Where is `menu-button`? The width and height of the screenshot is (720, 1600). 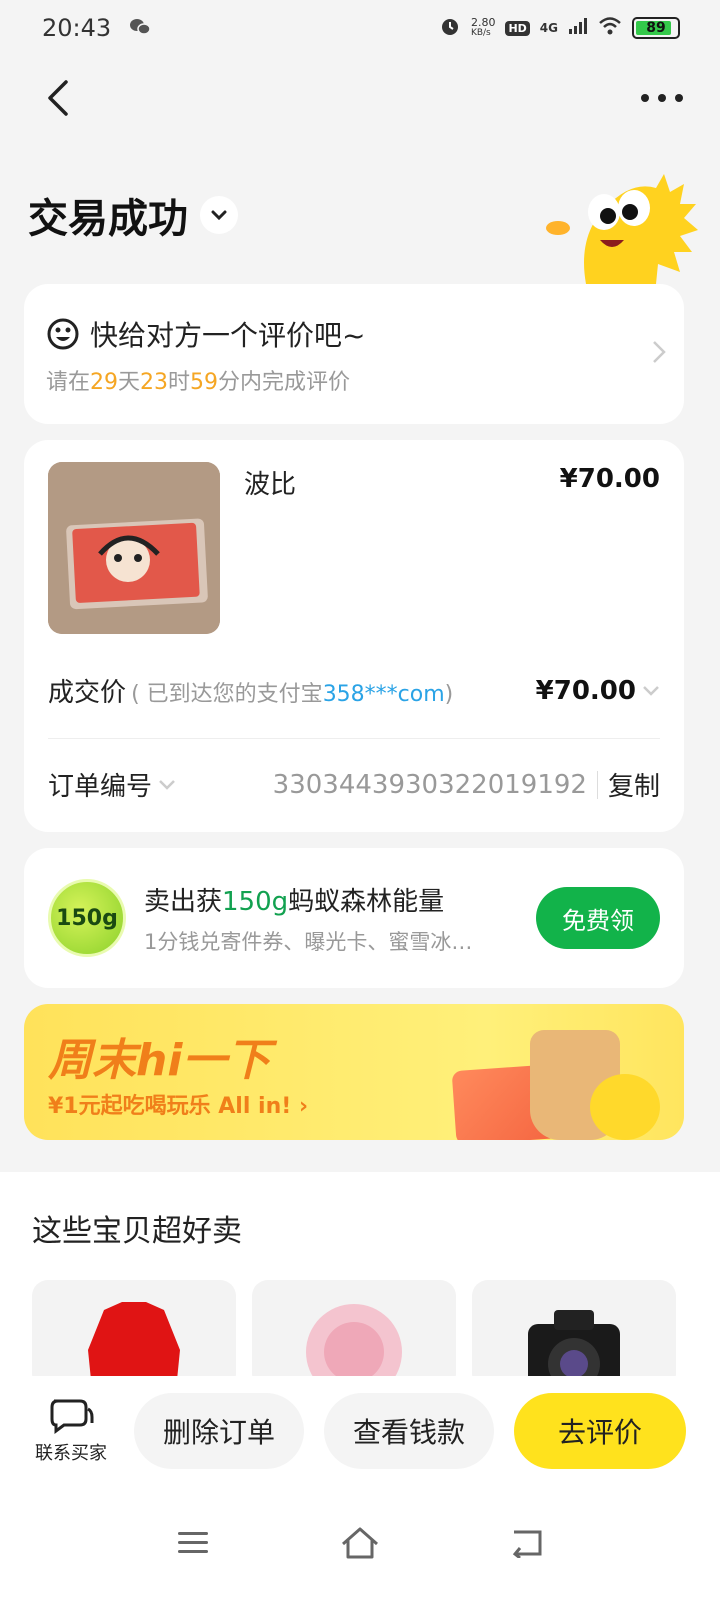
menu-button is located at coordinates (193, 1543).